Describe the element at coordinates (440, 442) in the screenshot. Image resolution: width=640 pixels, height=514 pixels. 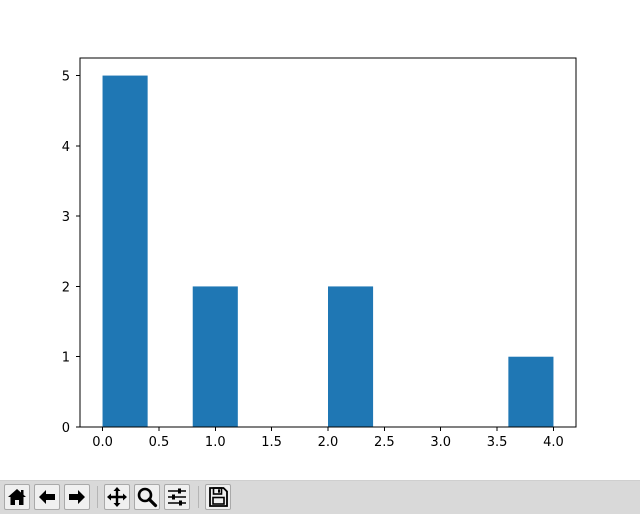
I see `x-tick-label: 3.0` at that location.